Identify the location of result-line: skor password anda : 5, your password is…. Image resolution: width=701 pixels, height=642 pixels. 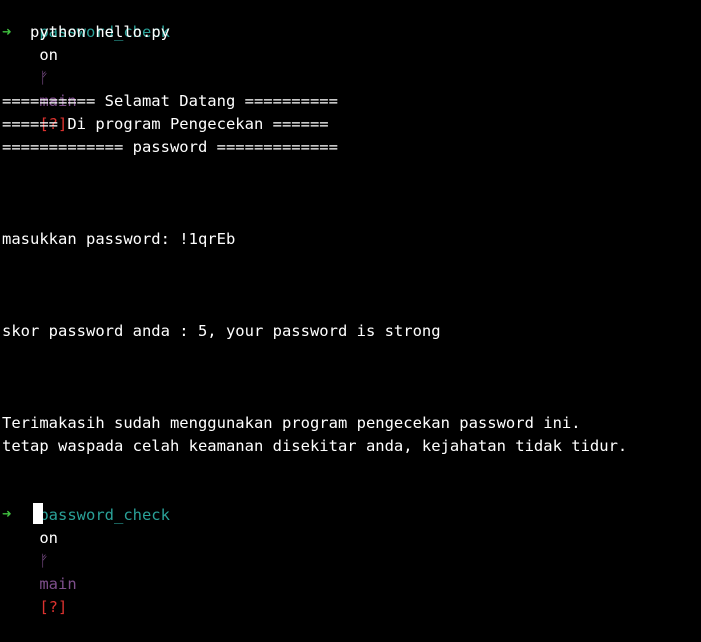
(221, 331).